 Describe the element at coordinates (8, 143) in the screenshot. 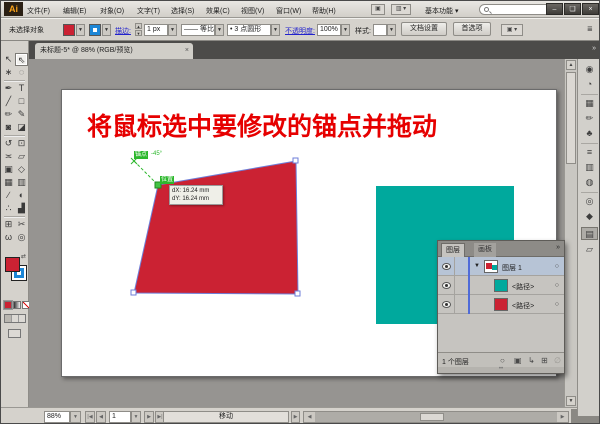

I see `rotate-tool: ↺` at that location.